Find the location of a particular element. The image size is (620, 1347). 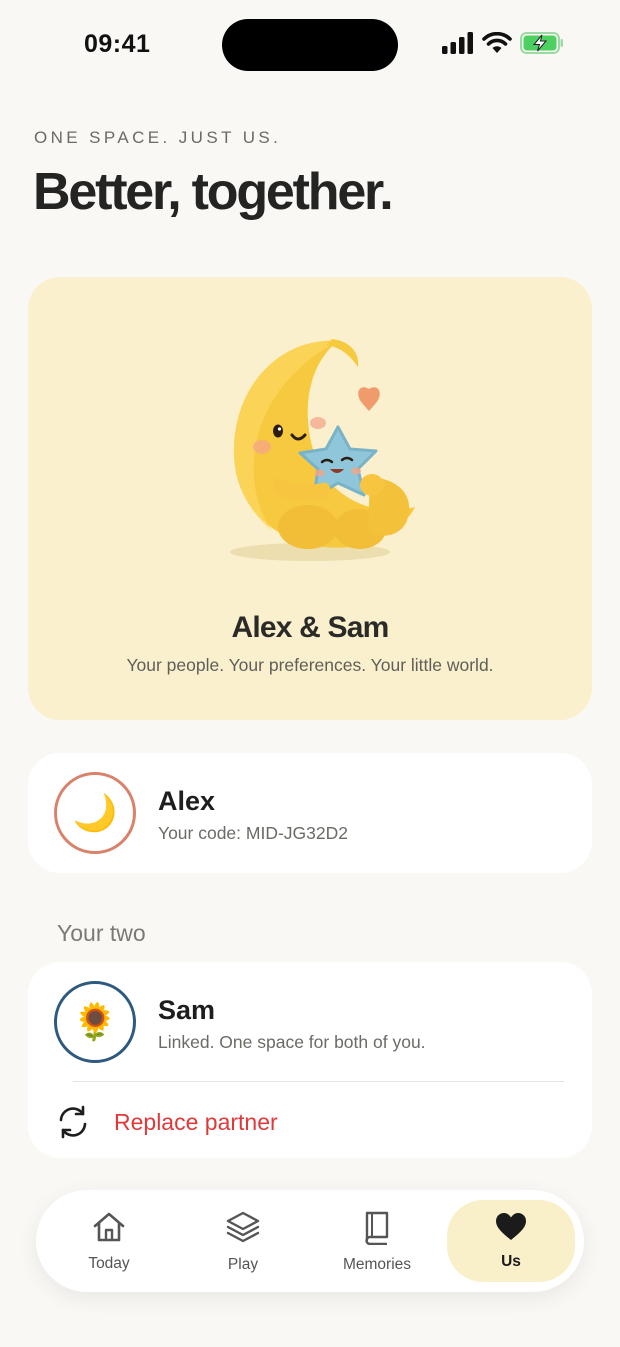

partner-name: Sam is located at coordinates (187, 1010).